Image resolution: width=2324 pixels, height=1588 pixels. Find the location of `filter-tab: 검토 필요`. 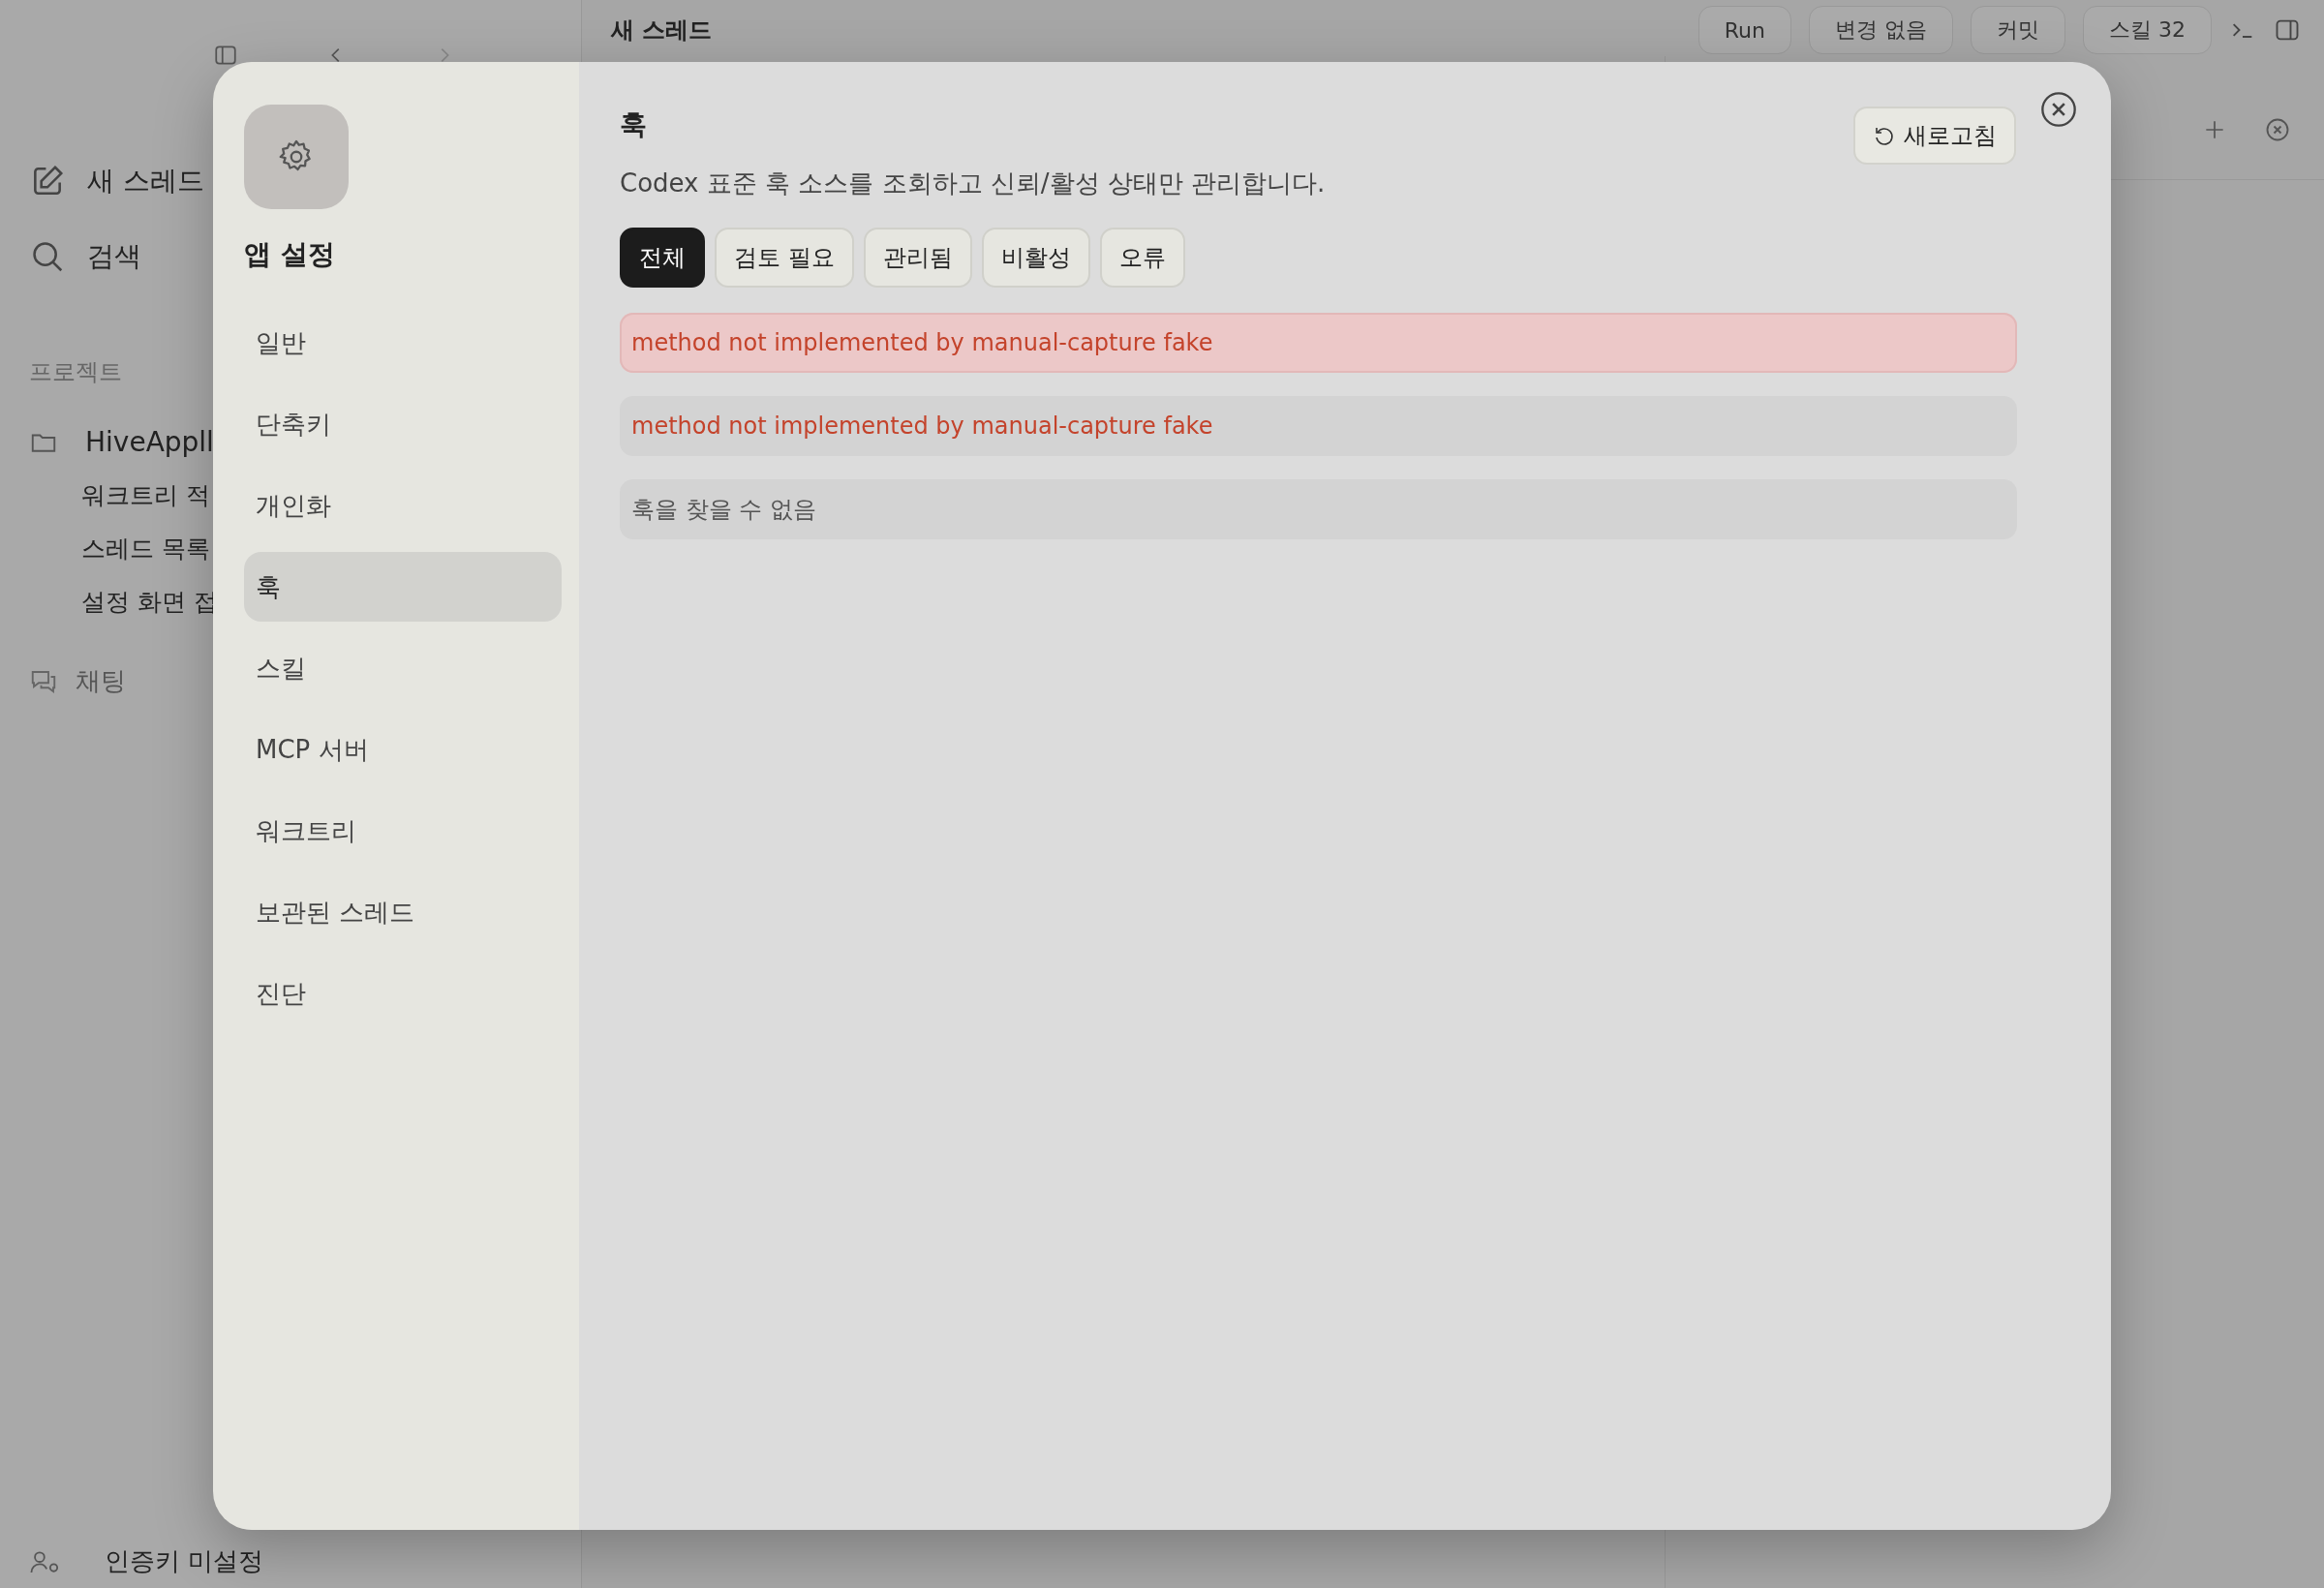

filter-tab: 검토 필요 is located at coordinates (785, 258).